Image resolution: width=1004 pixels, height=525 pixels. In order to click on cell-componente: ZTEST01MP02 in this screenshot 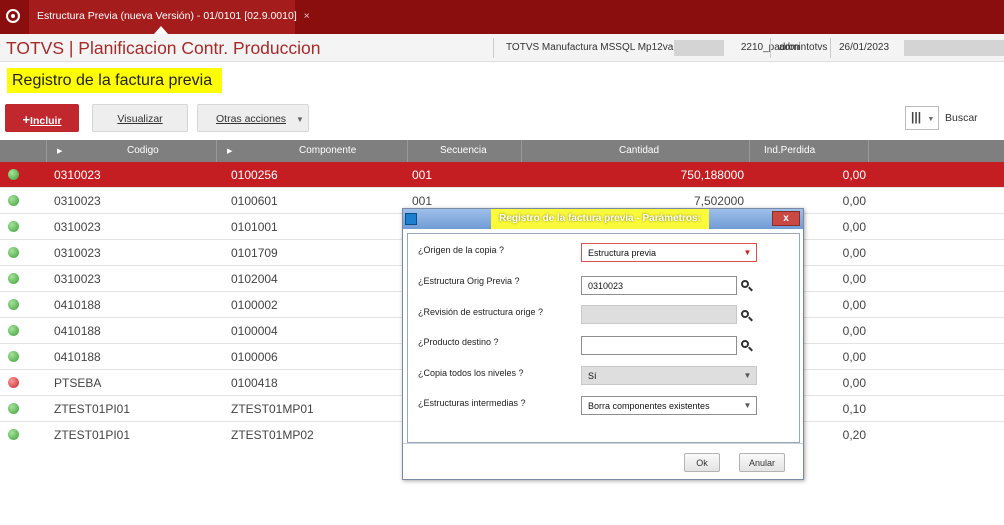, I will do `click(272, 435)`.